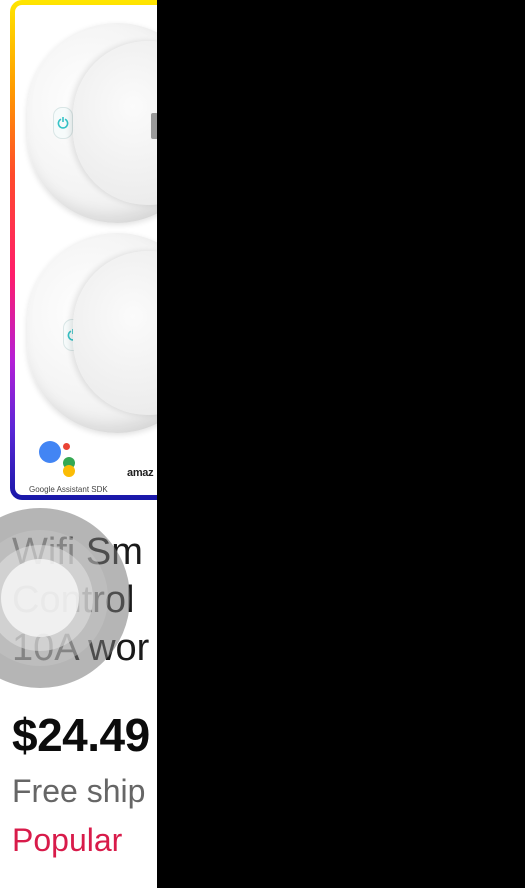 The height and width of the screenshot is (888, 525). What do you see at coordinates (92, 333) in the screenshot?
I see `smart-plug-image-bottom` at bounding box center [92, 333].